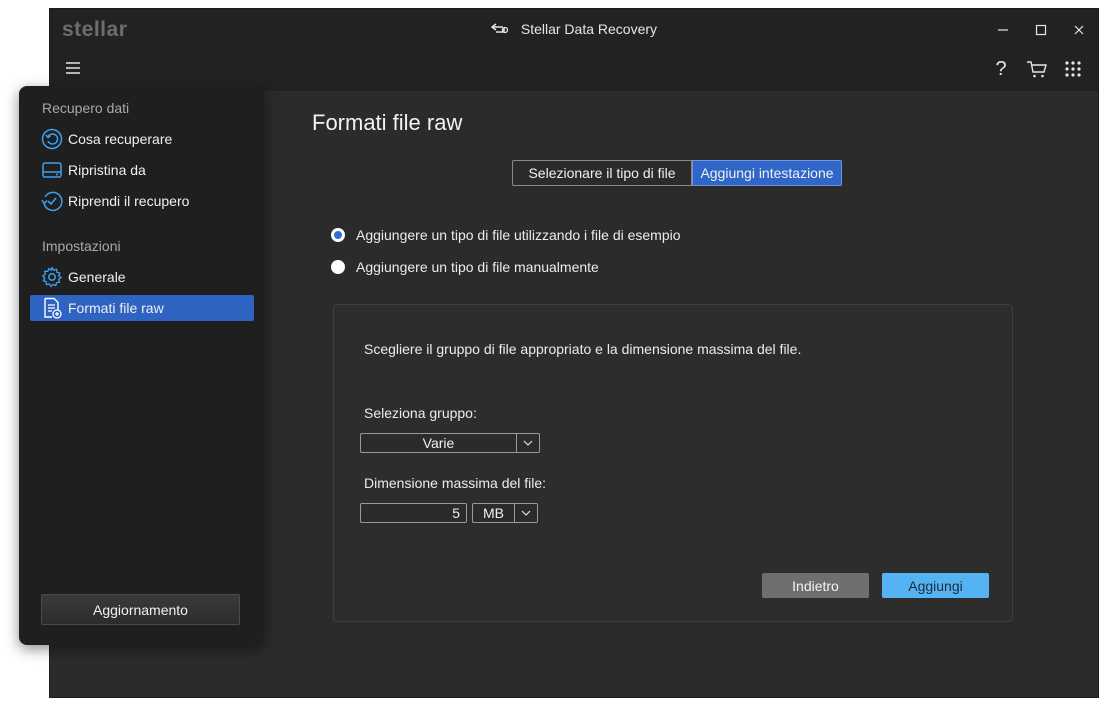 The width and height of the screenshot is (1110, 715). I want to click on recovery-arrow-icon, so click(499, 30).